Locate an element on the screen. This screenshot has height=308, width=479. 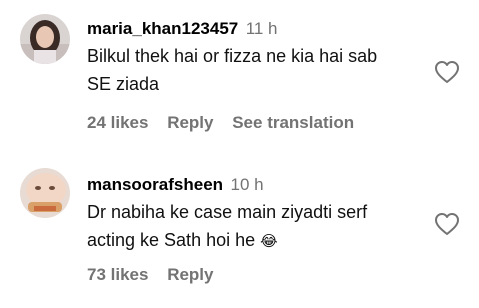
comment-text-line: SE ziada is located at coordinates (123, 84).